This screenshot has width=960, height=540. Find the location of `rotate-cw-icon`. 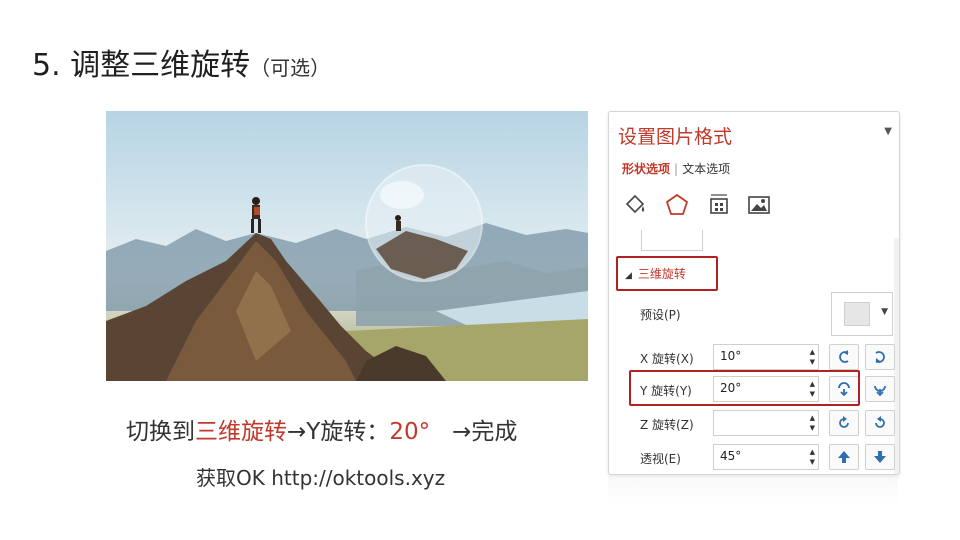

rotate-cw-icon is located at coordinates (880, 422).